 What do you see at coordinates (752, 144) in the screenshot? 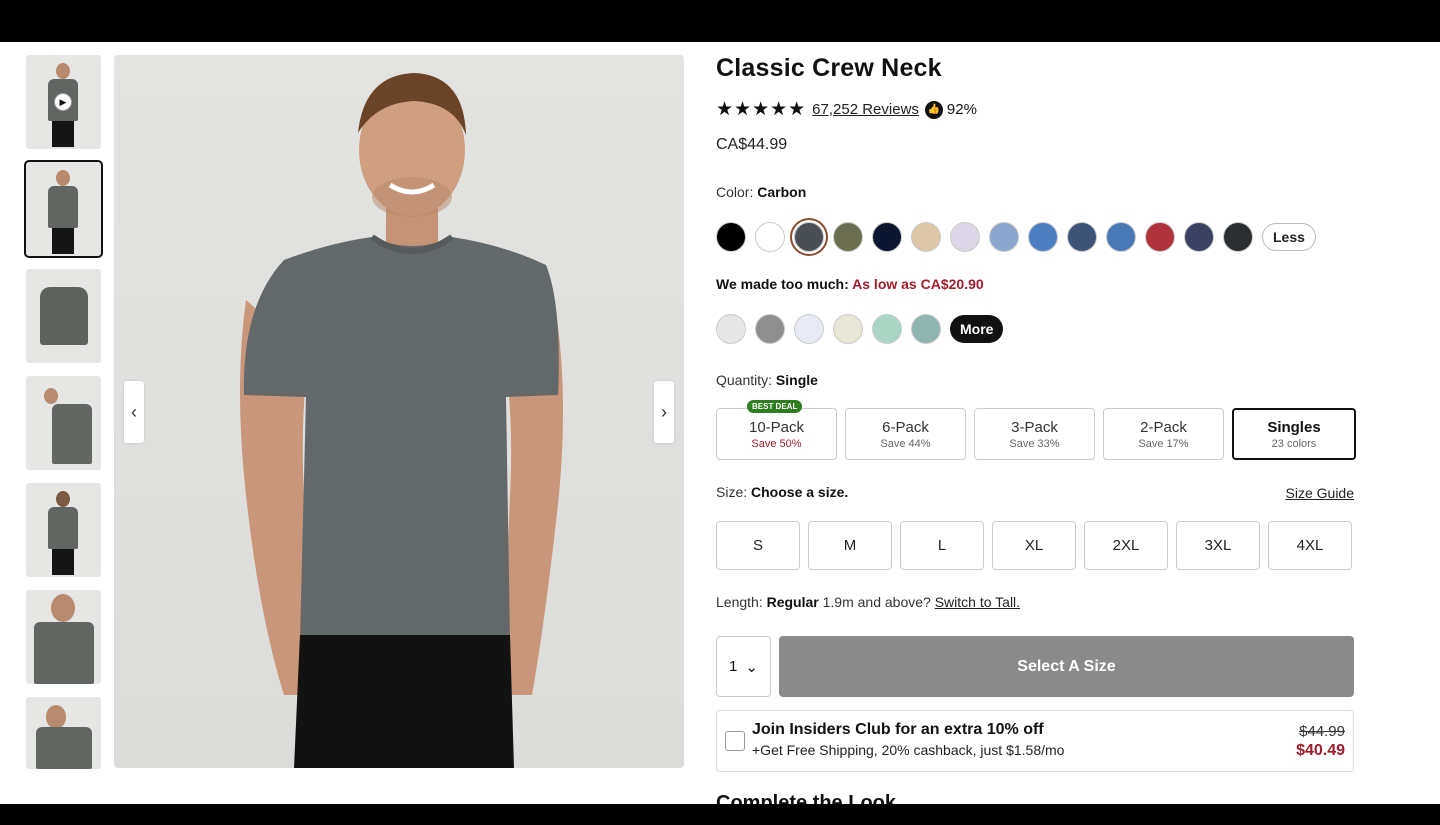
I see `product-price: CA$44.99` at bounding box center [752, 144].